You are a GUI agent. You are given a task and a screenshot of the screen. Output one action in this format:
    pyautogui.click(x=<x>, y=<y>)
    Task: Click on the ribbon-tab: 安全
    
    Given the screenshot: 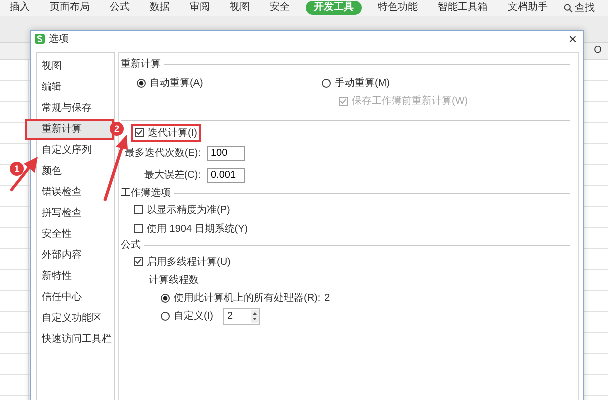 What is the action you would take?
    pyautogui.click(x=280, y=8)
    